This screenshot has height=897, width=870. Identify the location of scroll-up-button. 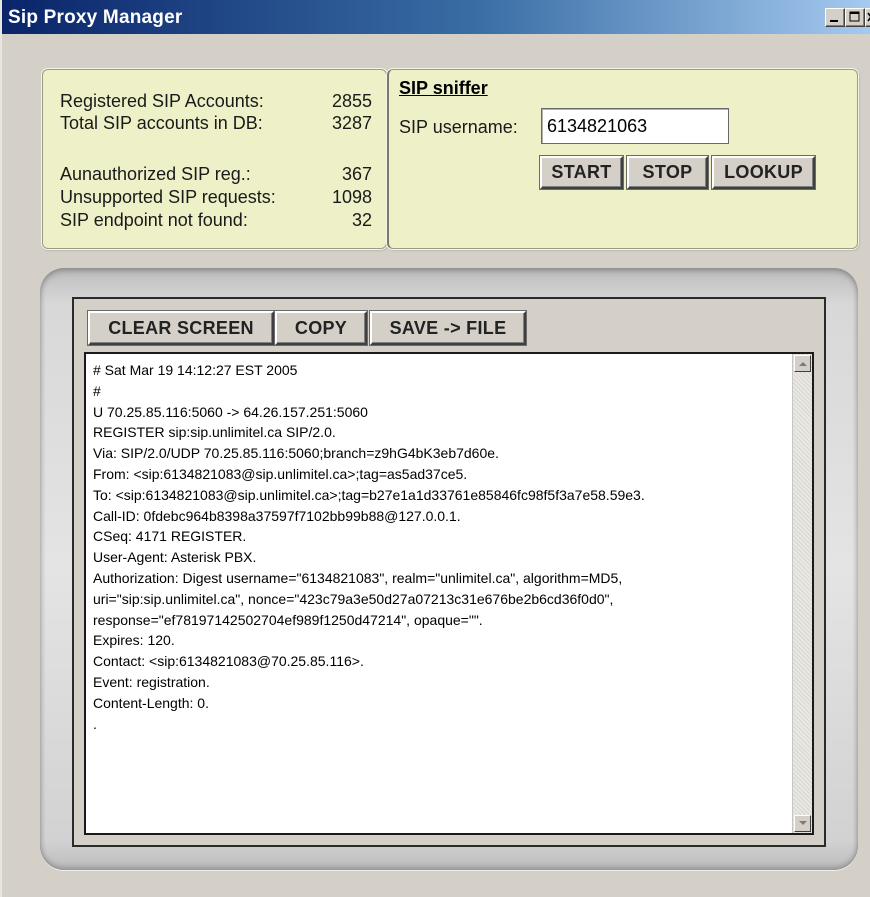
(802, 363).